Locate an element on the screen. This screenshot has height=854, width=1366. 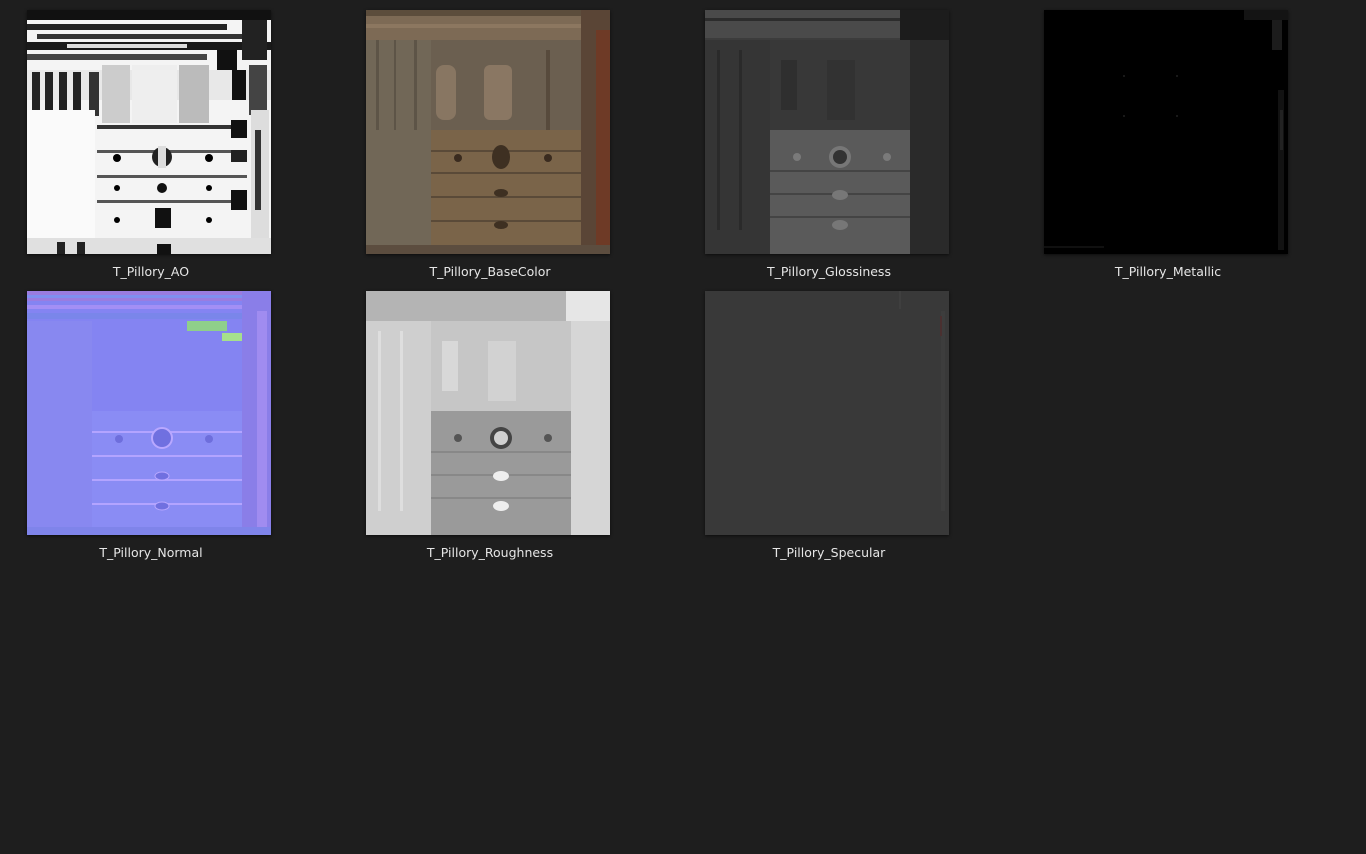
file-item-basecolor: T_Pillory_BaseColor is located at coordinates (489, 139).